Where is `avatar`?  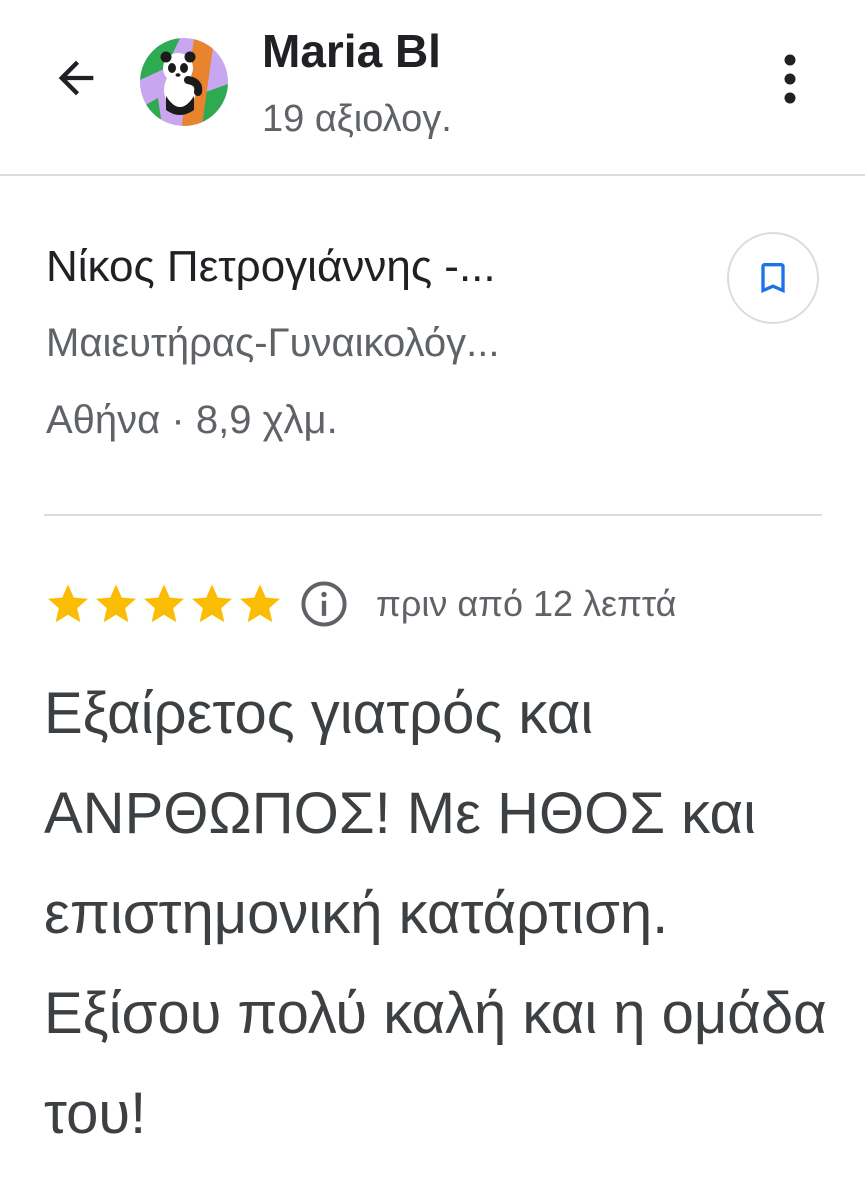
avatar is located at coordinates (184, 82).